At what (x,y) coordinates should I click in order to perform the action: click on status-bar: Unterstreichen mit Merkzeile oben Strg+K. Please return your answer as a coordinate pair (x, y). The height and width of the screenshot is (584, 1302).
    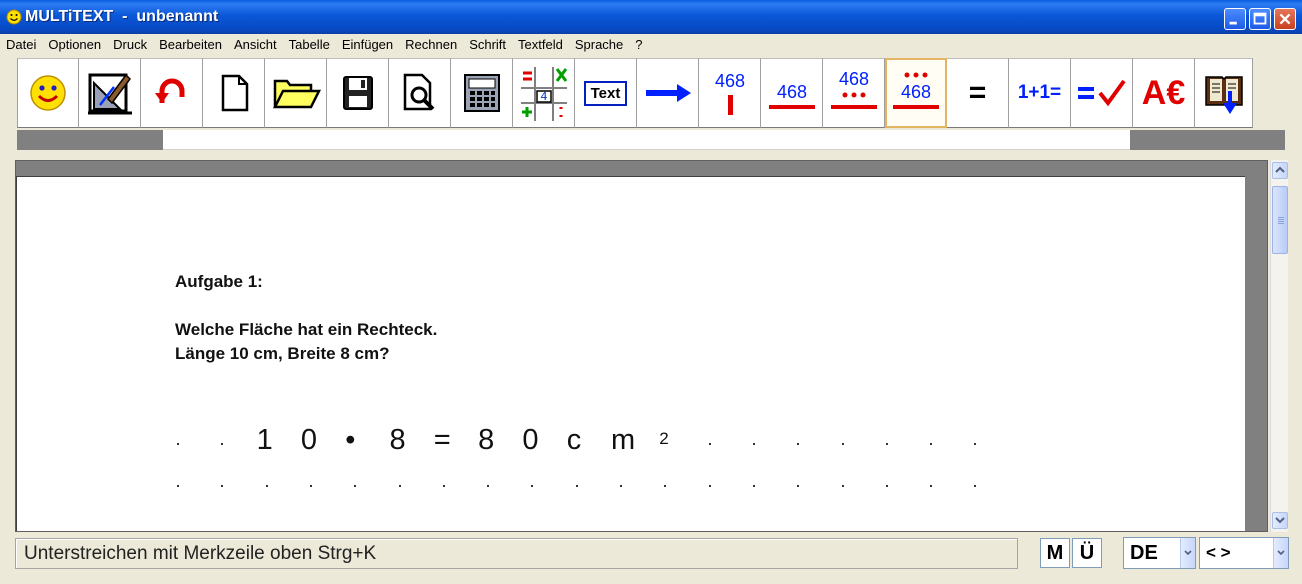
    Looking at the image, I should click on (516, 553).